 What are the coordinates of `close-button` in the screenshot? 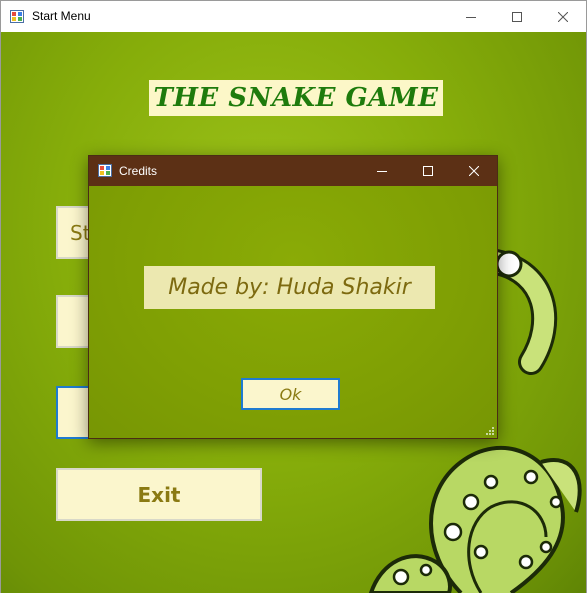 It's located at (563, 16).